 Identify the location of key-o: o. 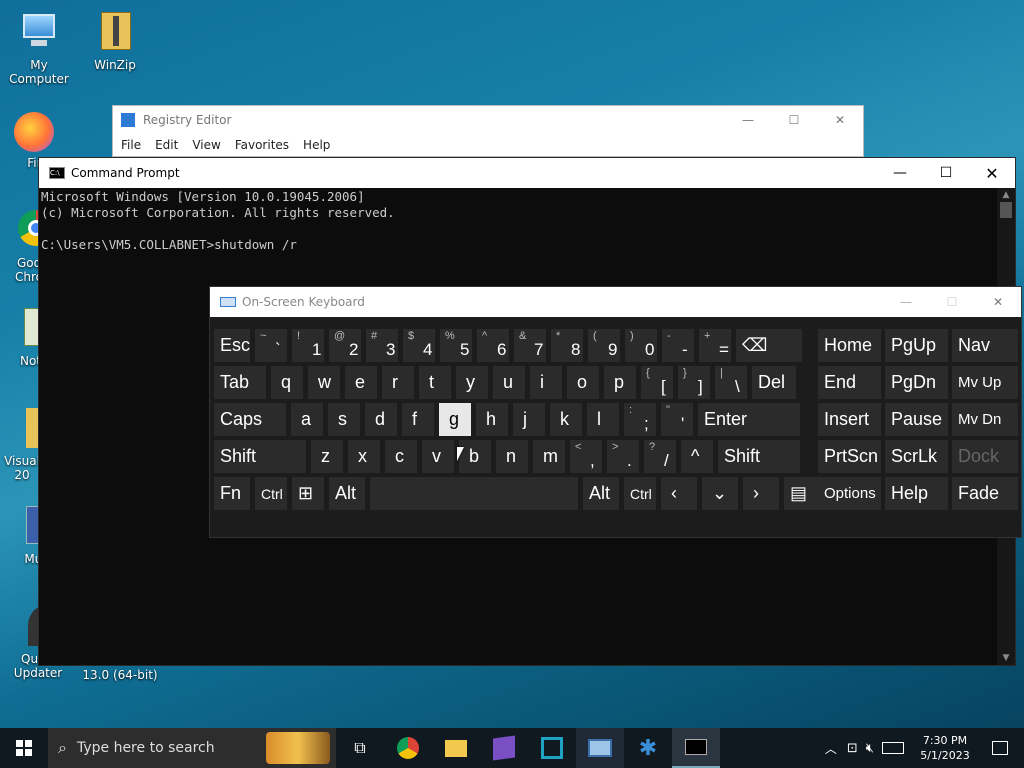
(583, 382).